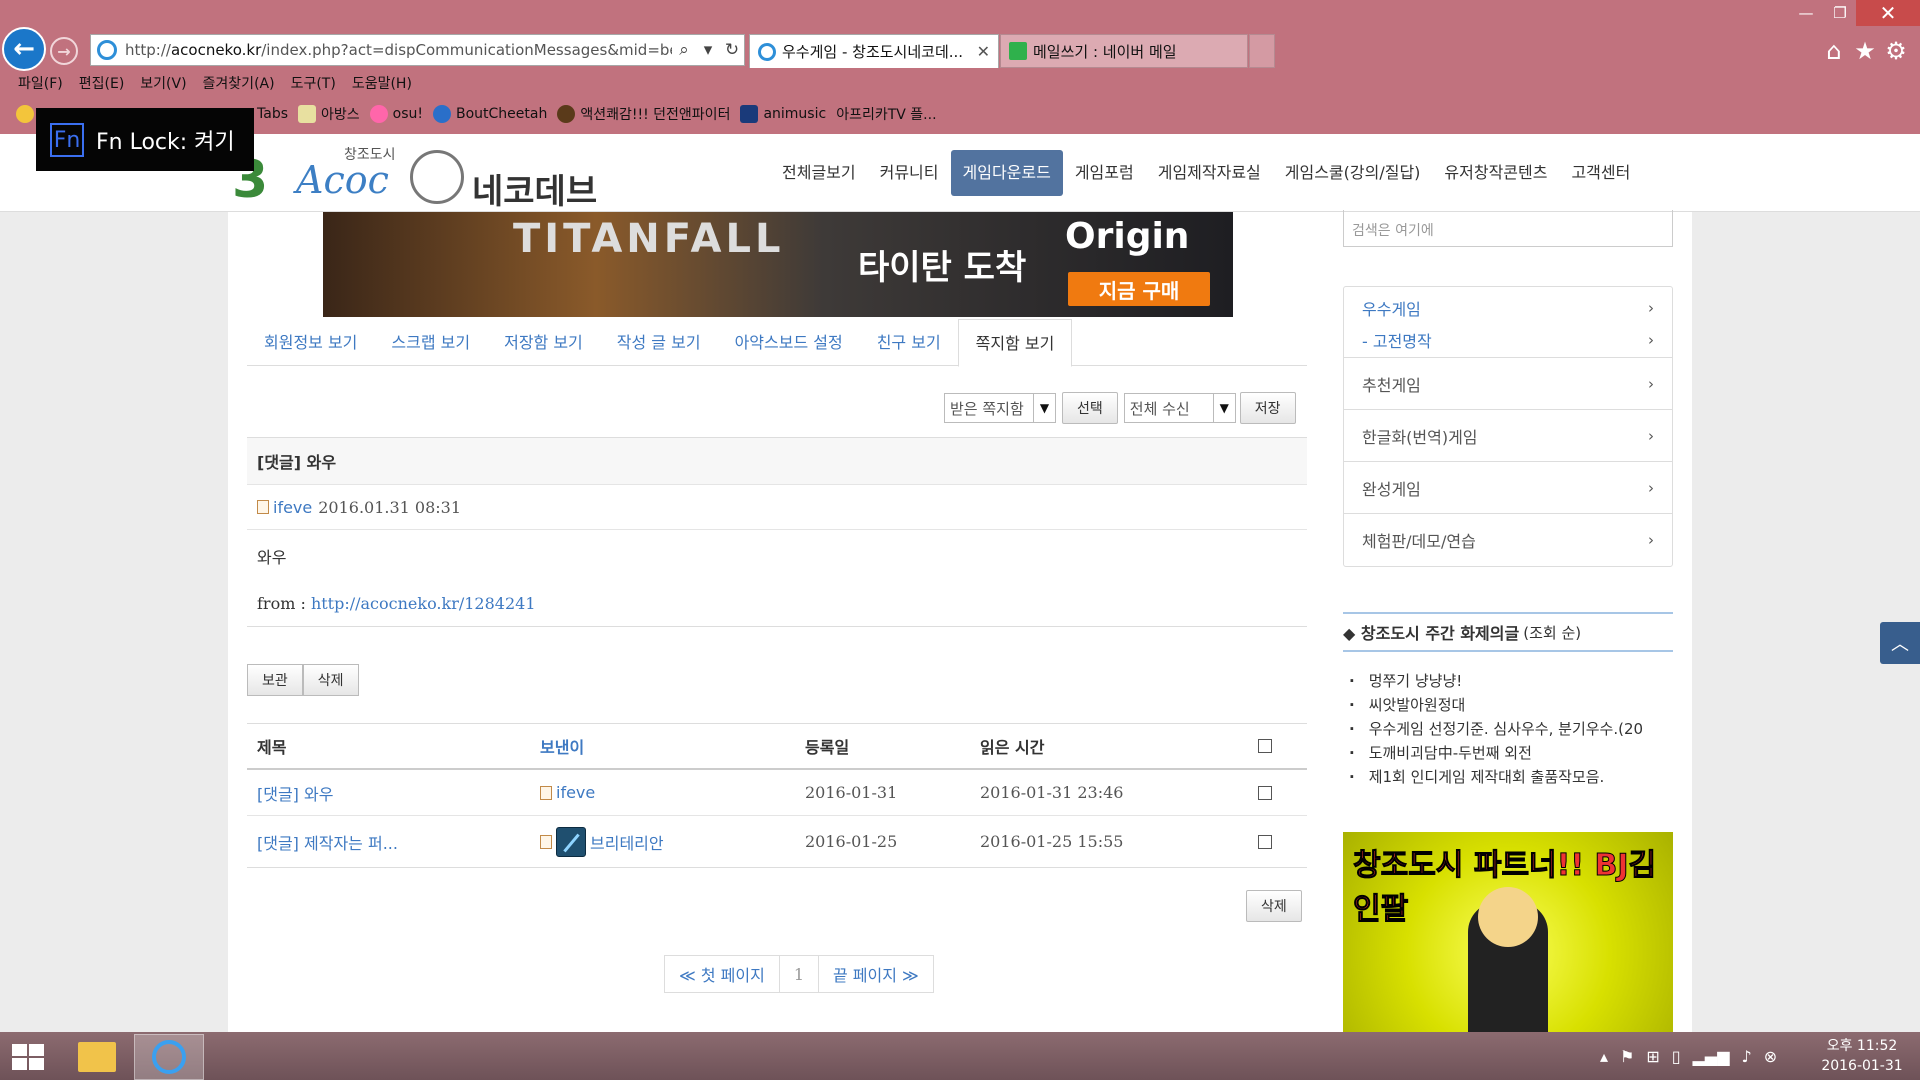 Image resolution: width=1920 pixels, height=1080 pixels. Describe the element at coordinates (1604, 1056) in the screenshot. I see `tray-expand-icon: ▴` at that location.